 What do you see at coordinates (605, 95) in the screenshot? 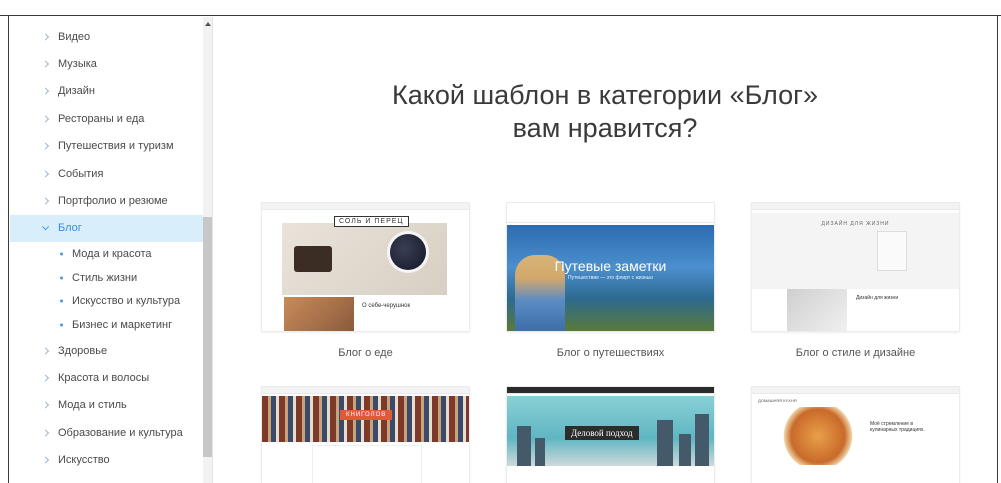
I see `page-title-line-1: Какой шаблон в категории «Блог»` at bounding box center [605, 95].